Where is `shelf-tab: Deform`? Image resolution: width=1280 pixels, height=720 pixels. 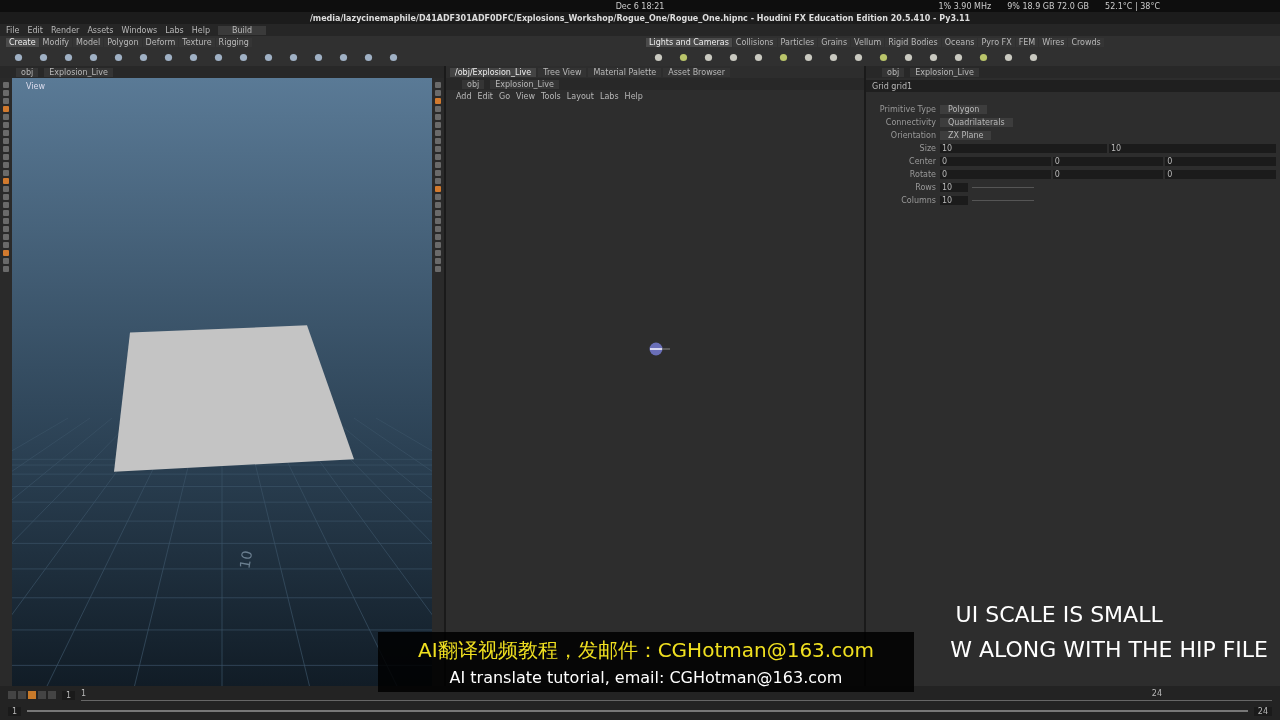
shelf-tab: Deform is located at coordinates (160, 42).